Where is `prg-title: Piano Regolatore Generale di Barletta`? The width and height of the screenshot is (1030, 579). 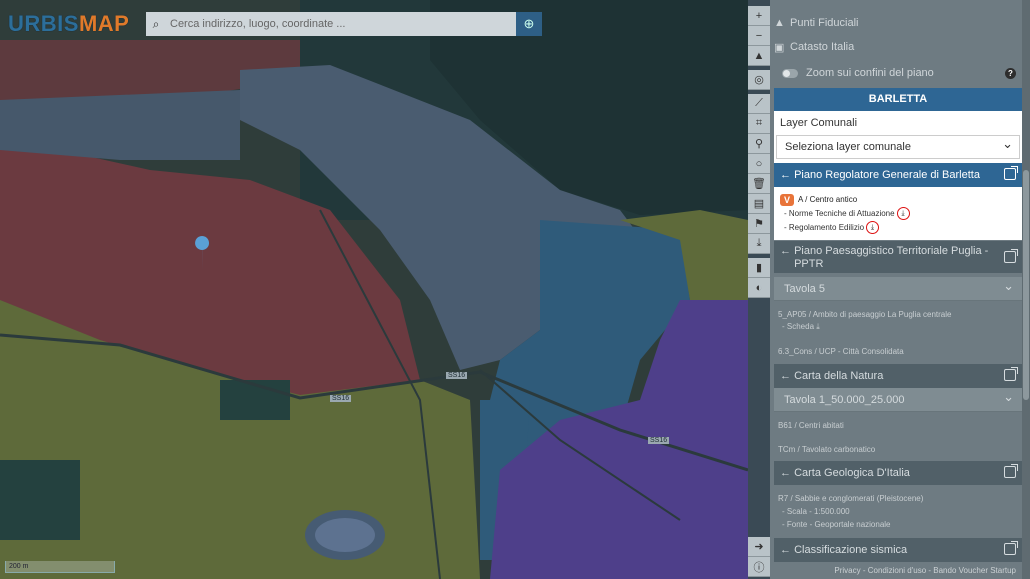 prg-title: Piano Regolatore Generale di Barletta is located at coordinates (887, 175).